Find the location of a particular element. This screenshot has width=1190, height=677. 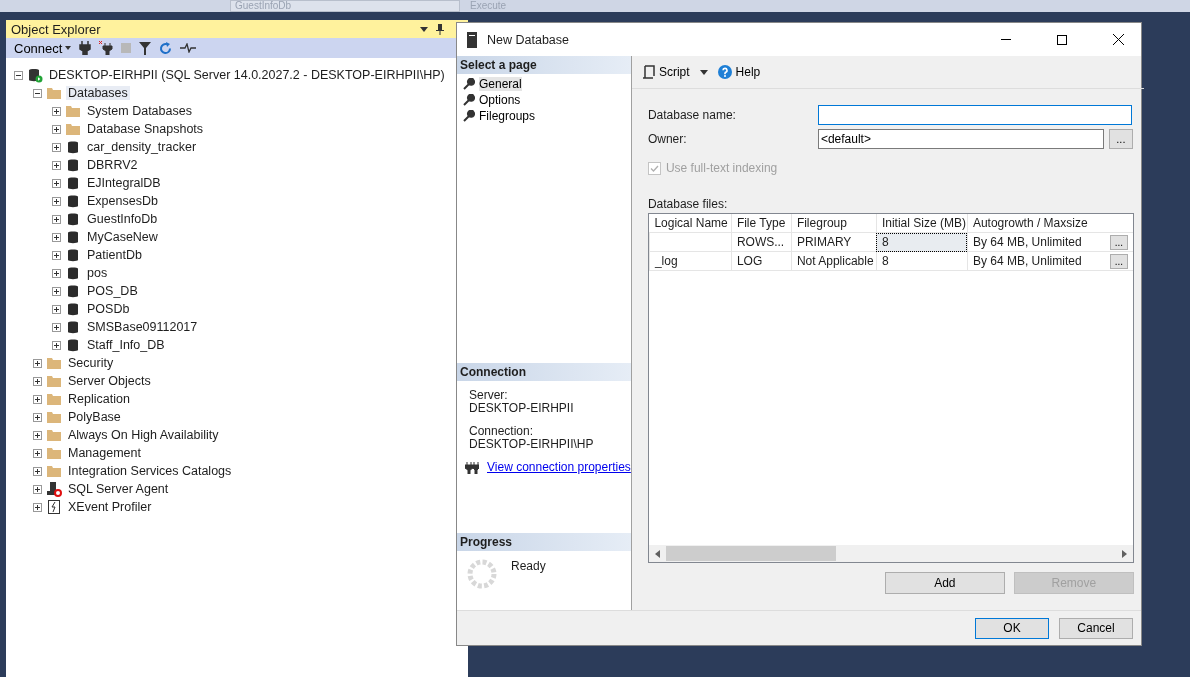

tree-item: XEvent Profiler is located at coordinates (110, 507).